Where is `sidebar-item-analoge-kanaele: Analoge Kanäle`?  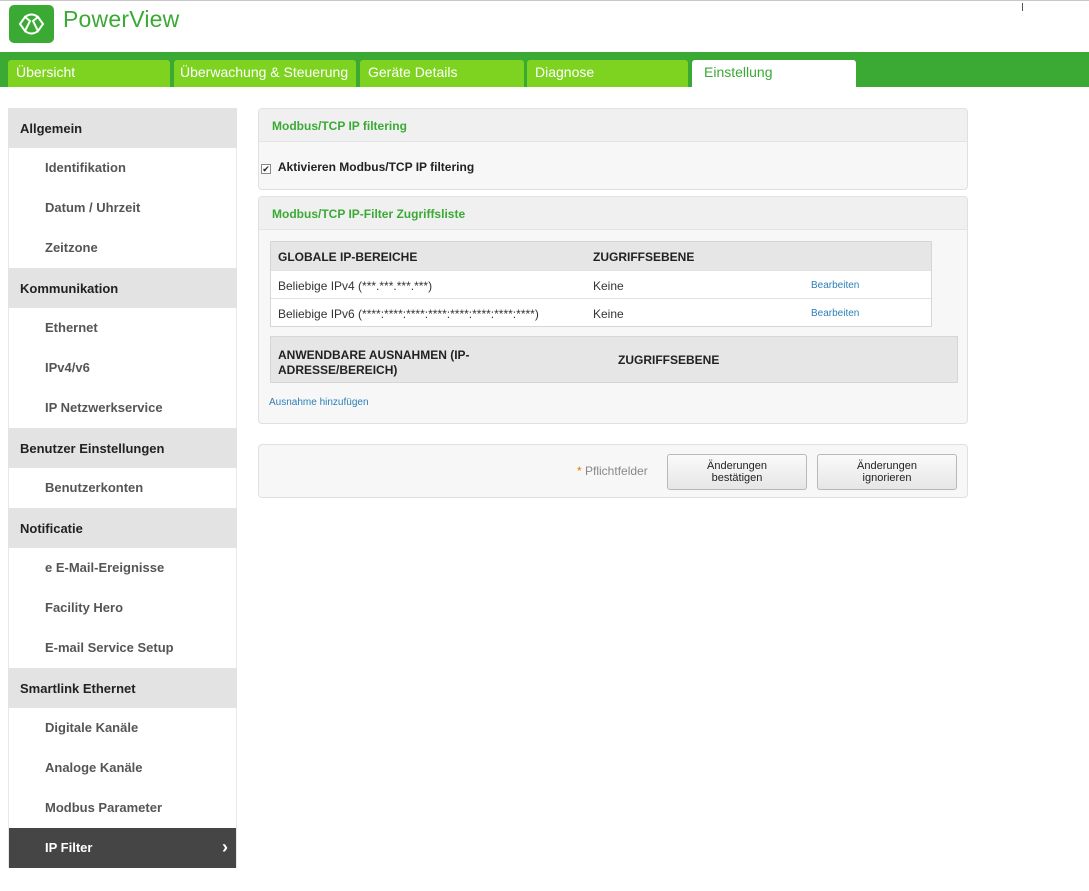 sidebar-item-analoge-kanaele: Analoge Kanäle is located at coordinates (122, 768).